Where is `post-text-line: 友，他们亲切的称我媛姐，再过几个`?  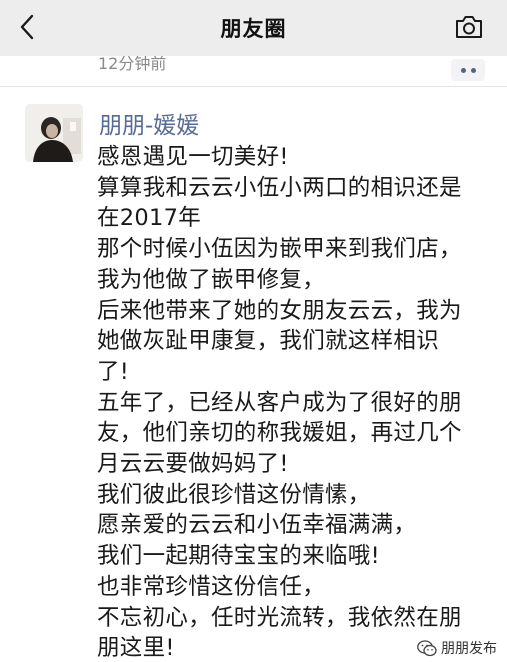
post-text-line: 友，他们亲切的称我媛姐，再过几个 is located at coordinates (279, 433).